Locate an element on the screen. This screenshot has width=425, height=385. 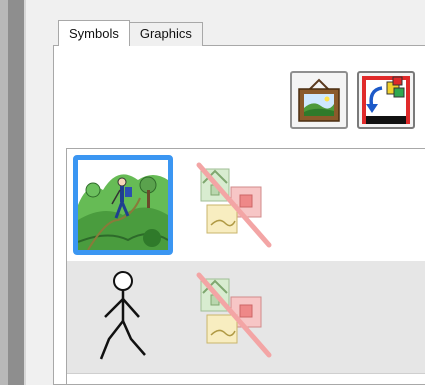
selected-symbol-thumbnail is located at coordinates (123, 205).